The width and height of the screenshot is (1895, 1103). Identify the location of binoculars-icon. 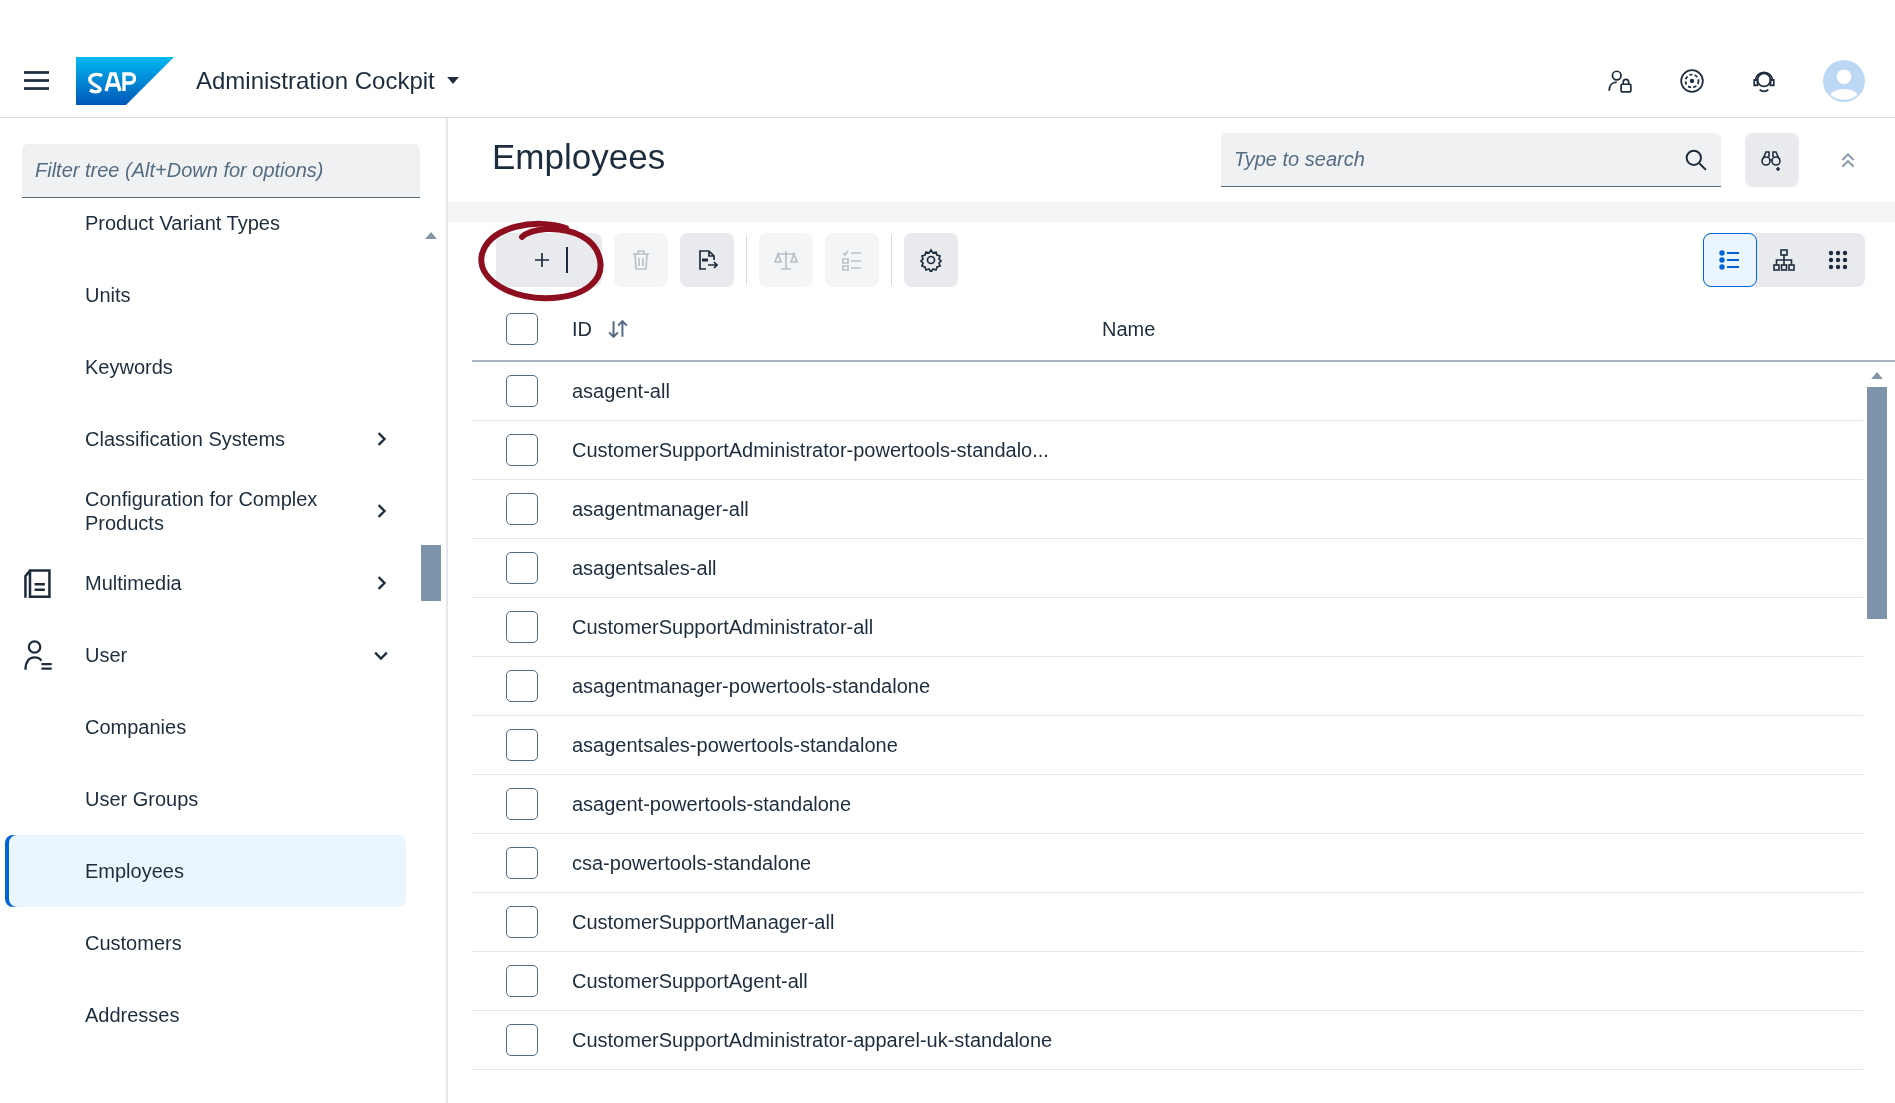
(1772, 160).